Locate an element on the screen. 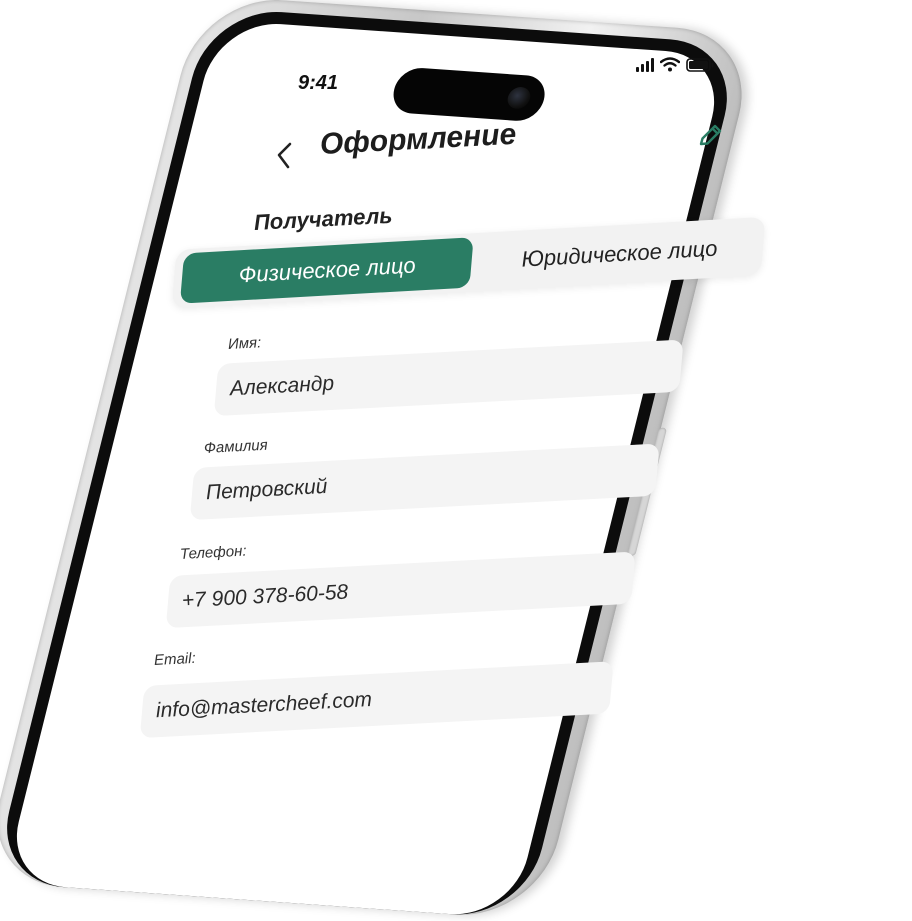 The image size is (912, 921). page-title: Оформление is located at coordinates (418, 139).